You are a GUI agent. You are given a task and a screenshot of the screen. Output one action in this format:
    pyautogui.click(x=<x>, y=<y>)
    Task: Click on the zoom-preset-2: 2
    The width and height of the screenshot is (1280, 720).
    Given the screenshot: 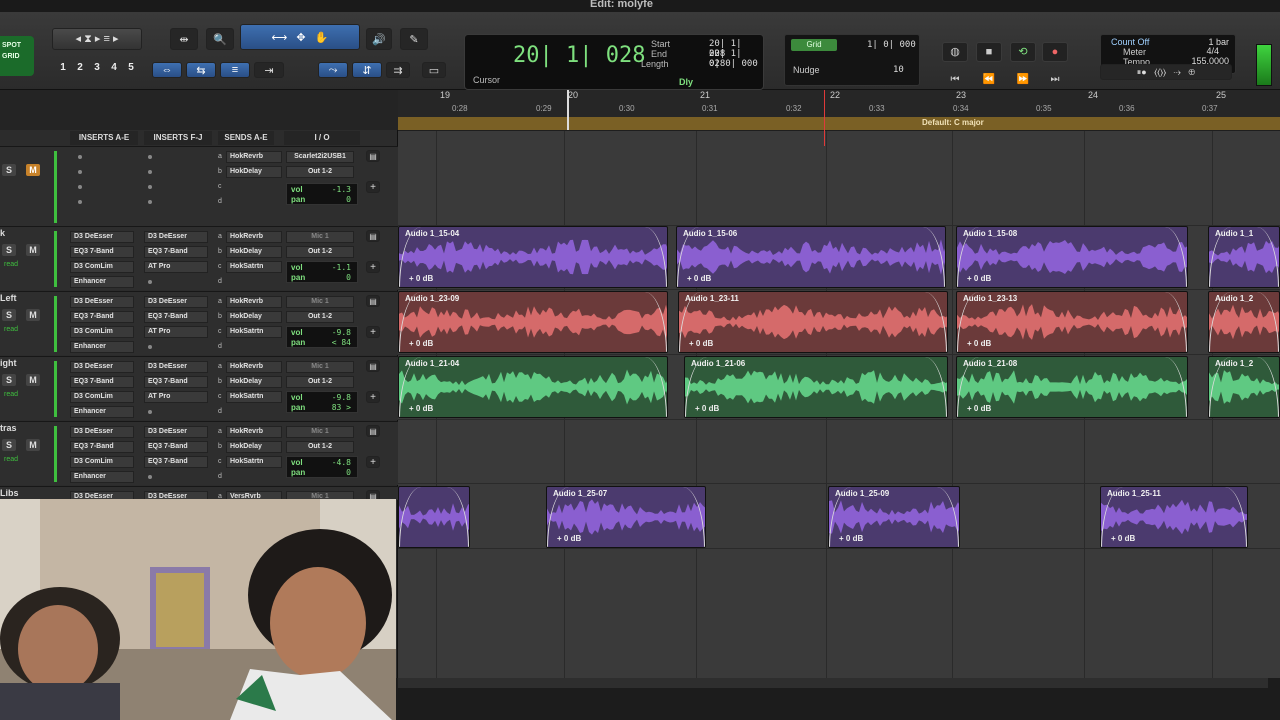 What is the action you would take?
    pyautogui.click(x=80, y=69)
    